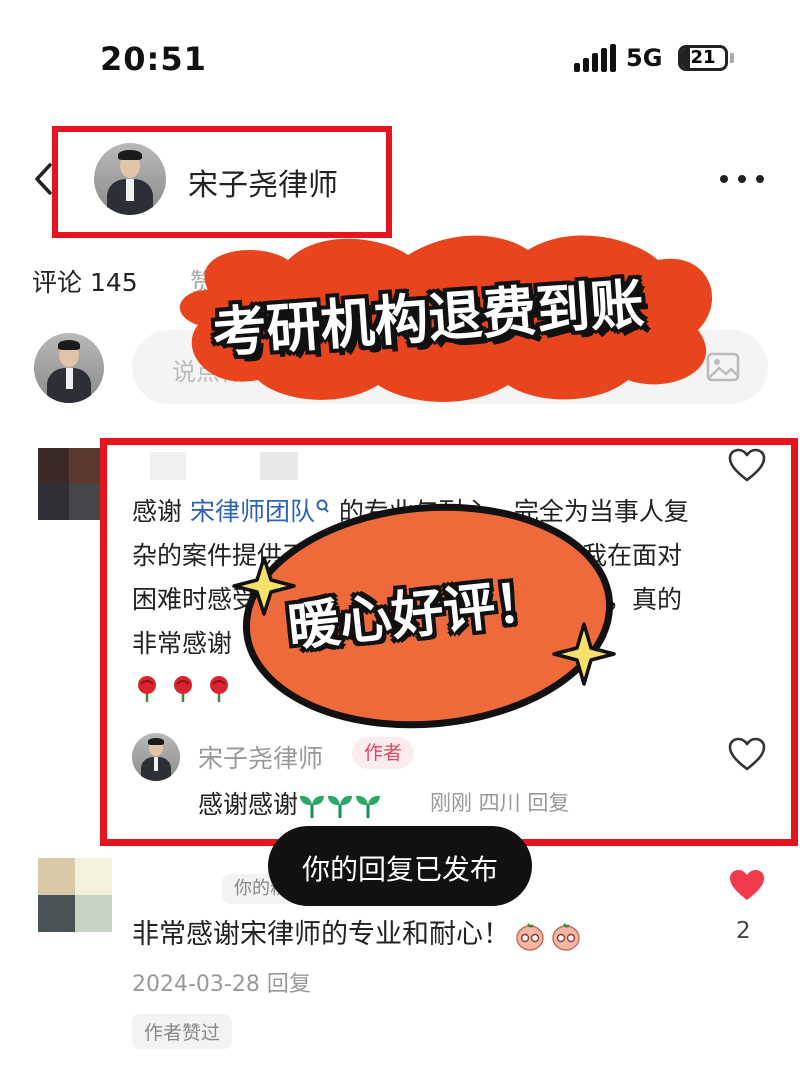  I want to click on comment-text: 非常感谢宋律师的专业和耐心！, so click(357, 932).